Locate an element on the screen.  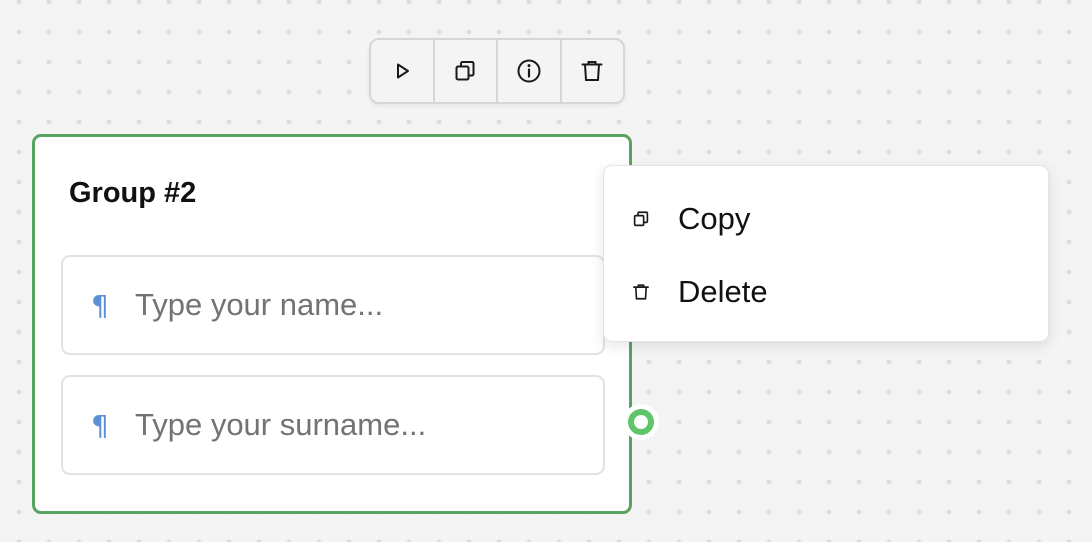
connector-dot is located at coordinates (641, 422).